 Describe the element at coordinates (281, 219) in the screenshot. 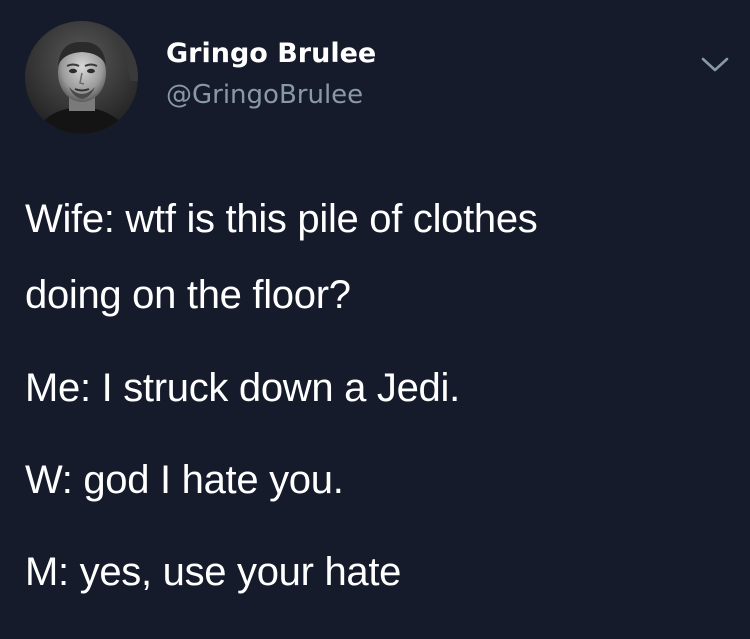

I see `tweet-line: Wife: wtf is this pile of clothes` at that location.